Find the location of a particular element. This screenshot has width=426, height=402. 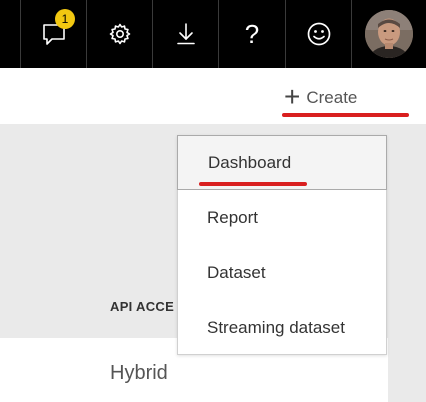

menu-item-label: Streaming dataset is located at coordinates (276, 327).